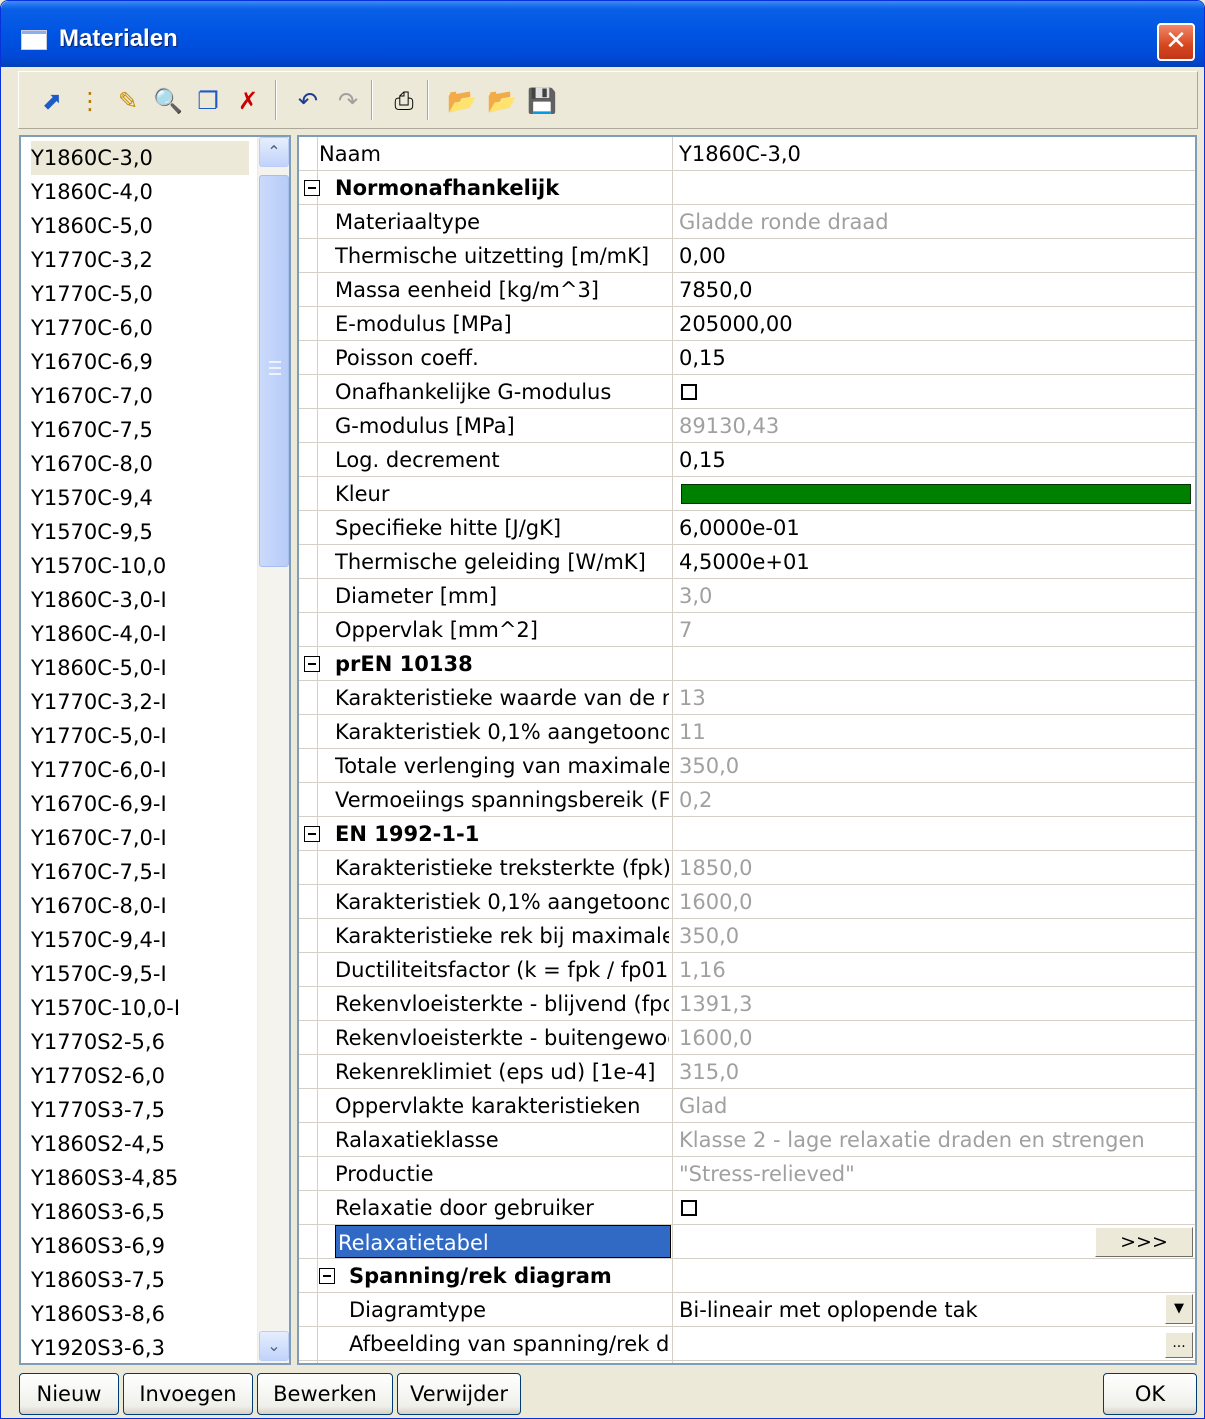  I want to click on edit-pencil-icon: ✎, so click(128, 101).